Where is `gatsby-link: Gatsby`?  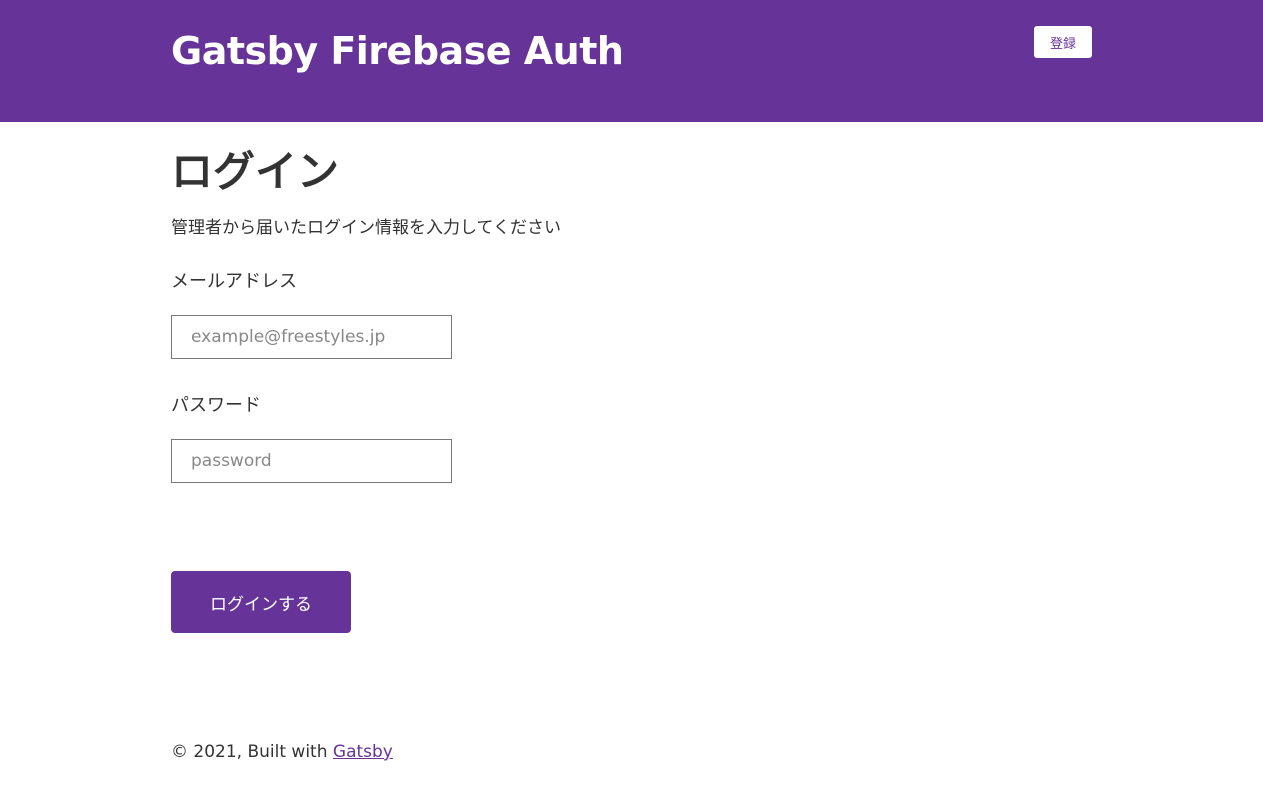
gatsby-link: Gatsby is located at coordinates (363, 752).